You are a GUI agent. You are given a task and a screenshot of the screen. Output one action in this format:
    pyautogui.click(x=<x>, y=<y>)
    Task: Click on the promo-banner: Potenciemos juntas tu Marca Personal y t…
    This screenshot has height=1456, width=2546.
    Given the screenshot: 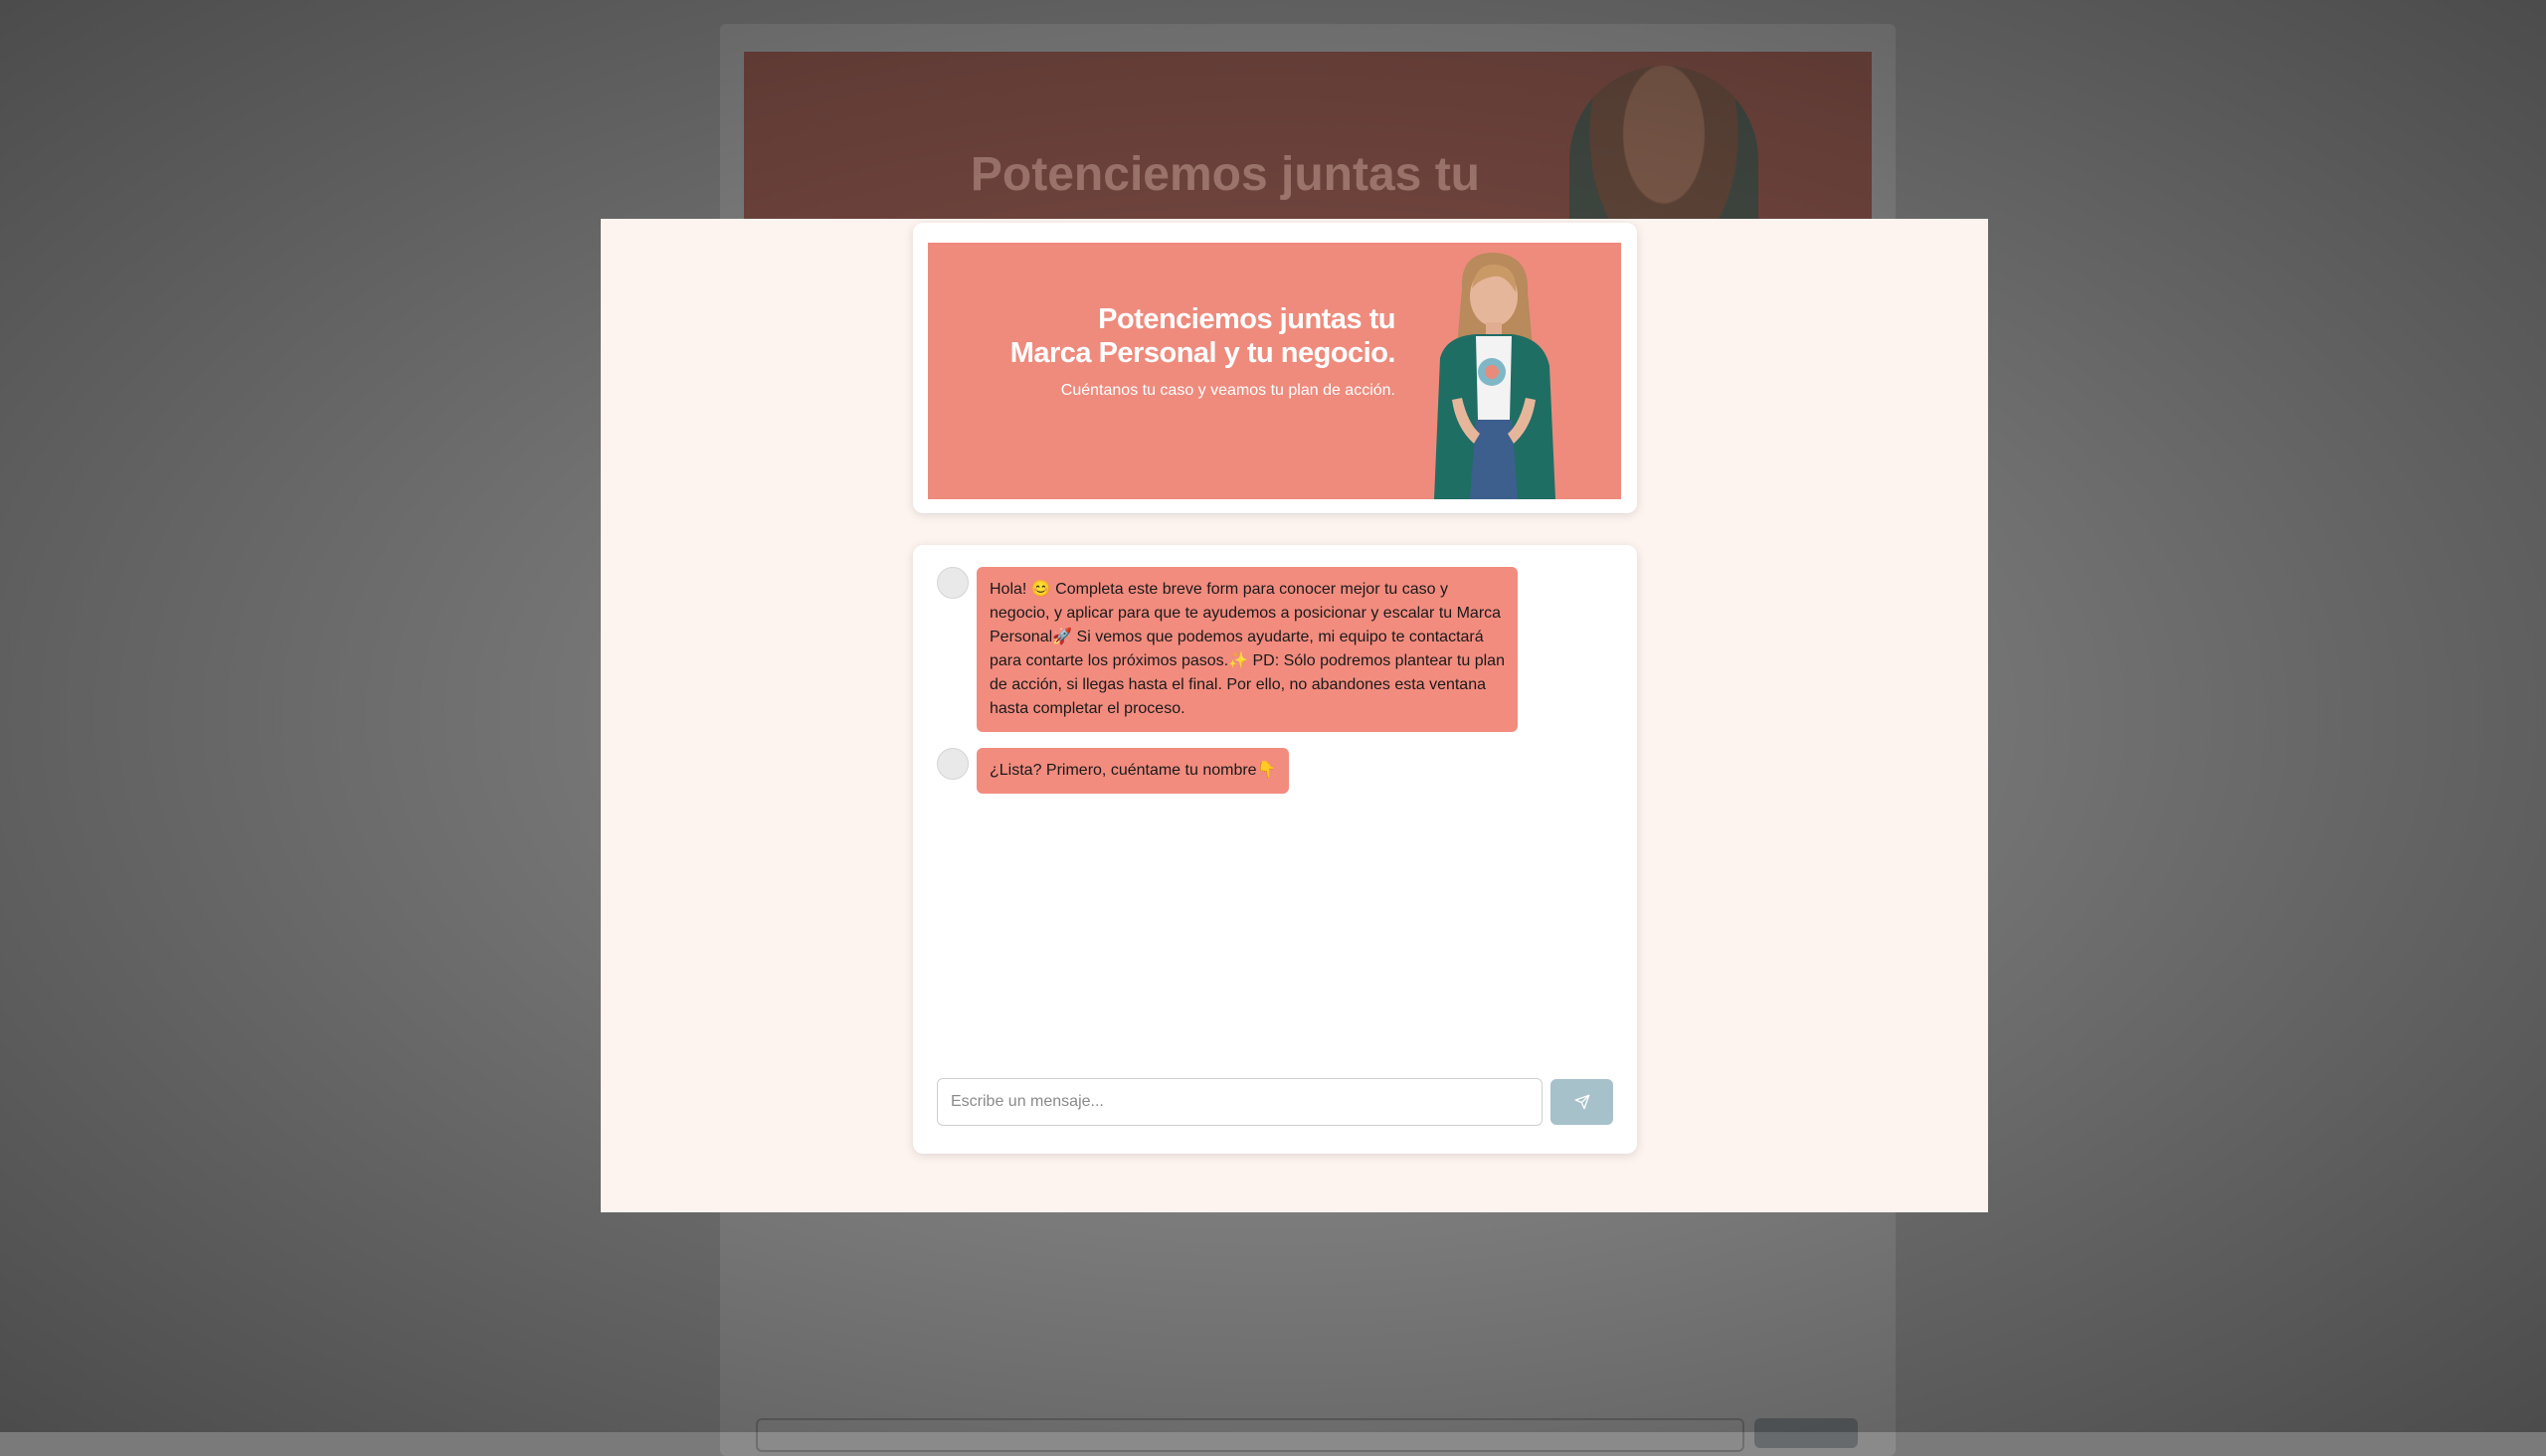 What is the action you would take?
    pyautogui.click(x=1274, y=371)
    